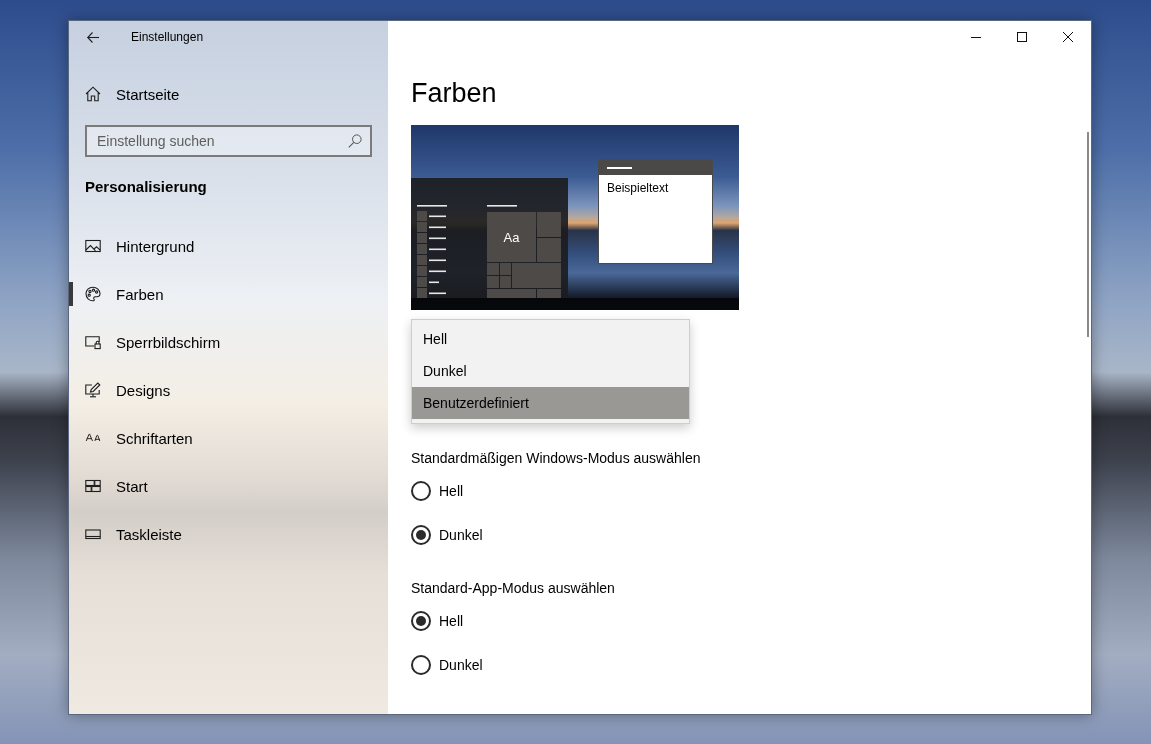  What do you see at coordinates (93, 390) in the screenshot?
I see `monitor-pen-icon` at bounding box center [93, 390].